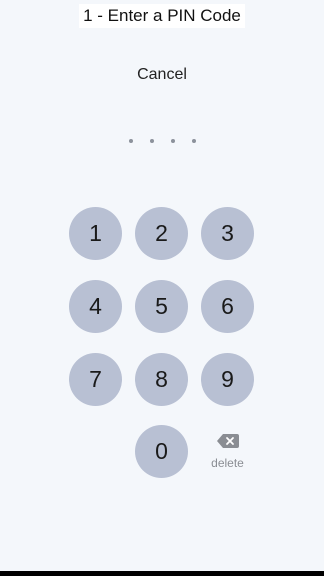  I want to click on cancel-button: Cancel, so click(162, 75).